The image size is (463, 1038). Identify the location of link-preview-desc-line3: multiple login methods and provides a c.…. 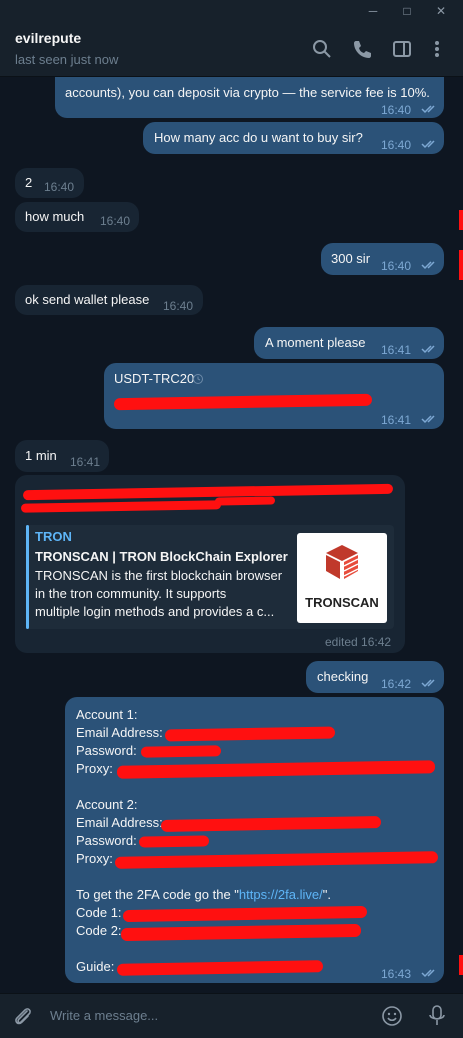
(155, 611).